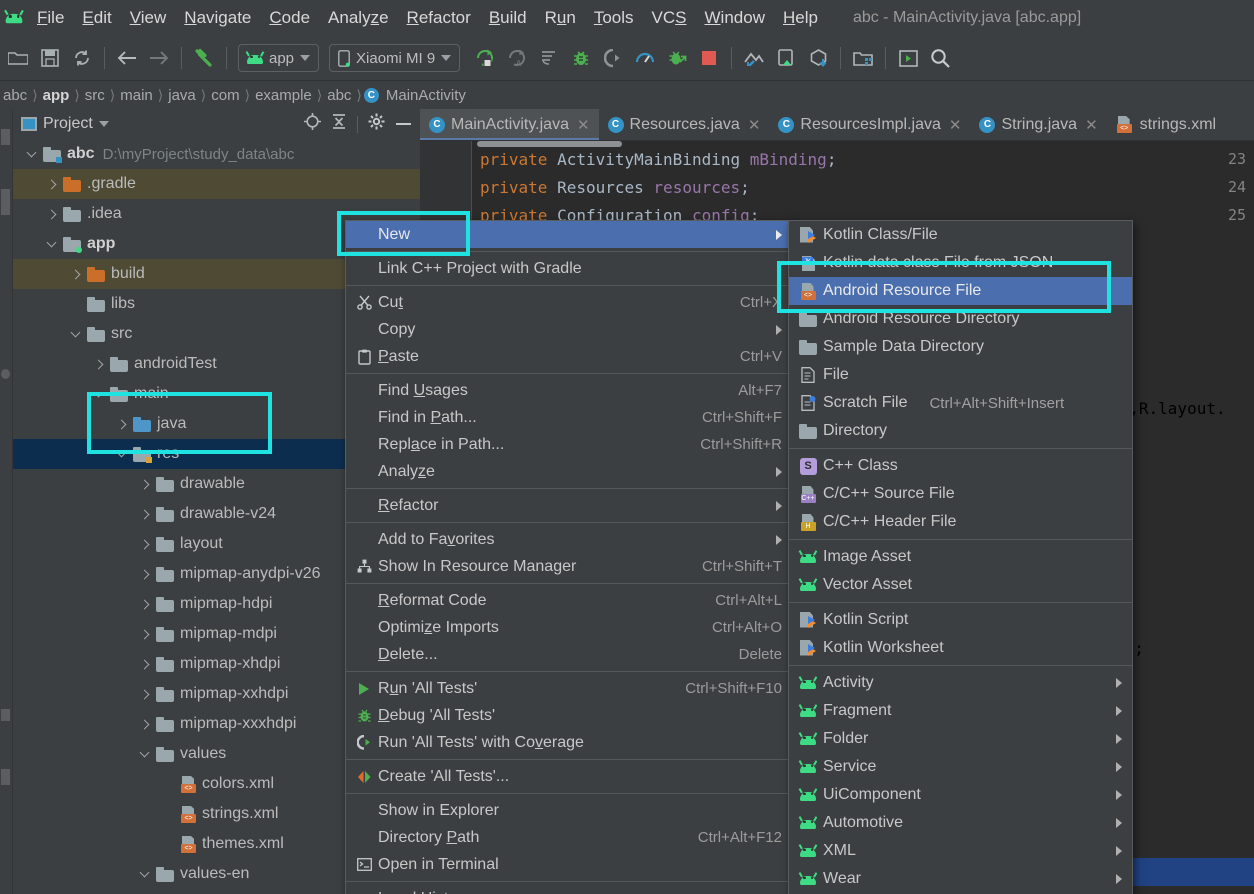  Describe the element at coordinates (960, 375) in the screenshot. I see `submenu-item-file: File` at that location.